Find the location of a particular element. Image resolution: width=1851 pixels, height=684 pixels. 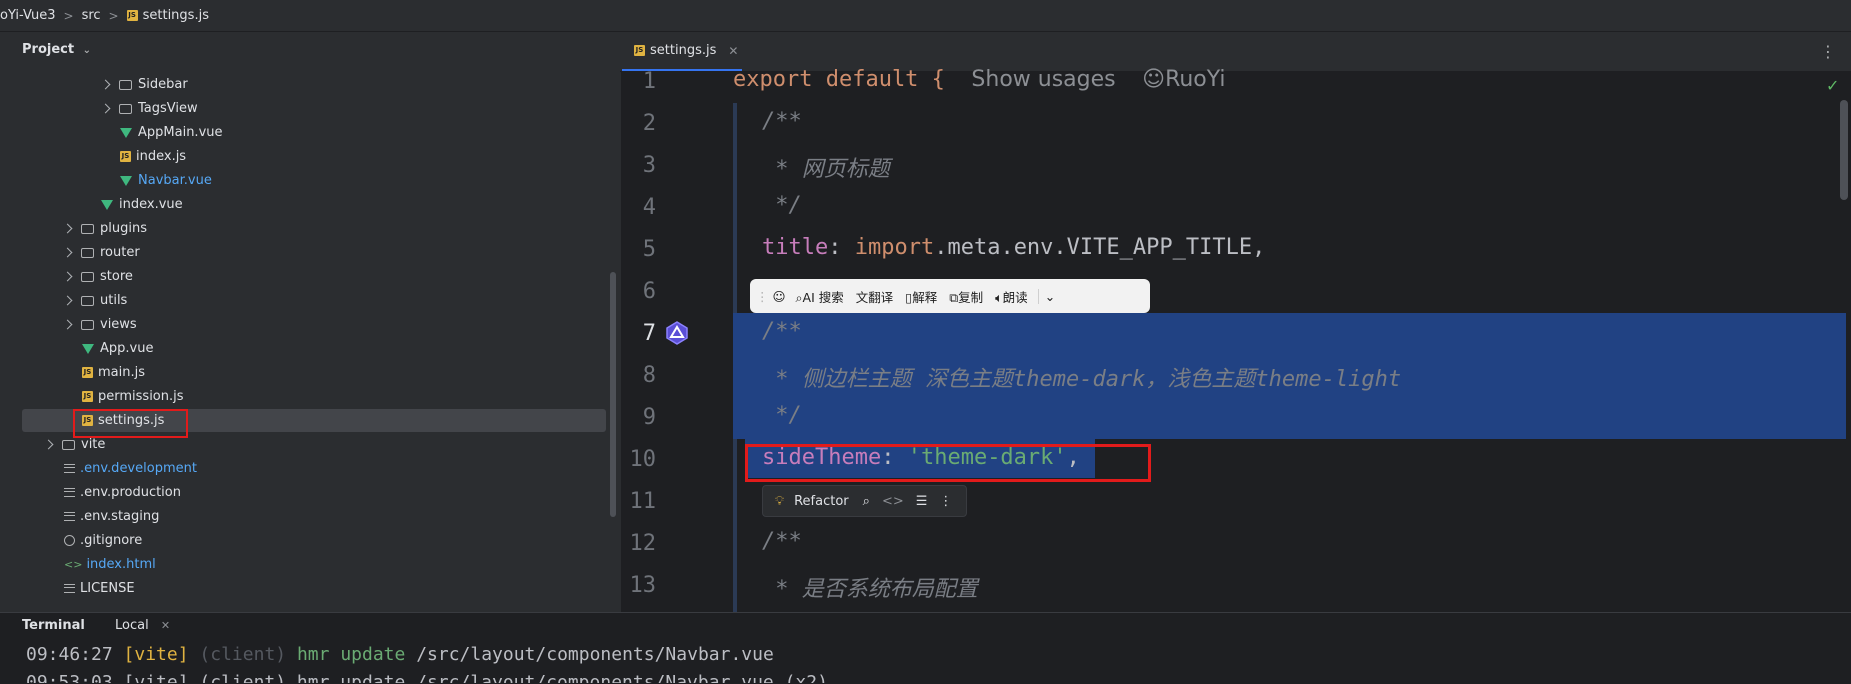

tree-item-navbar: Navbar.vue is located at coordinates (166, 181).